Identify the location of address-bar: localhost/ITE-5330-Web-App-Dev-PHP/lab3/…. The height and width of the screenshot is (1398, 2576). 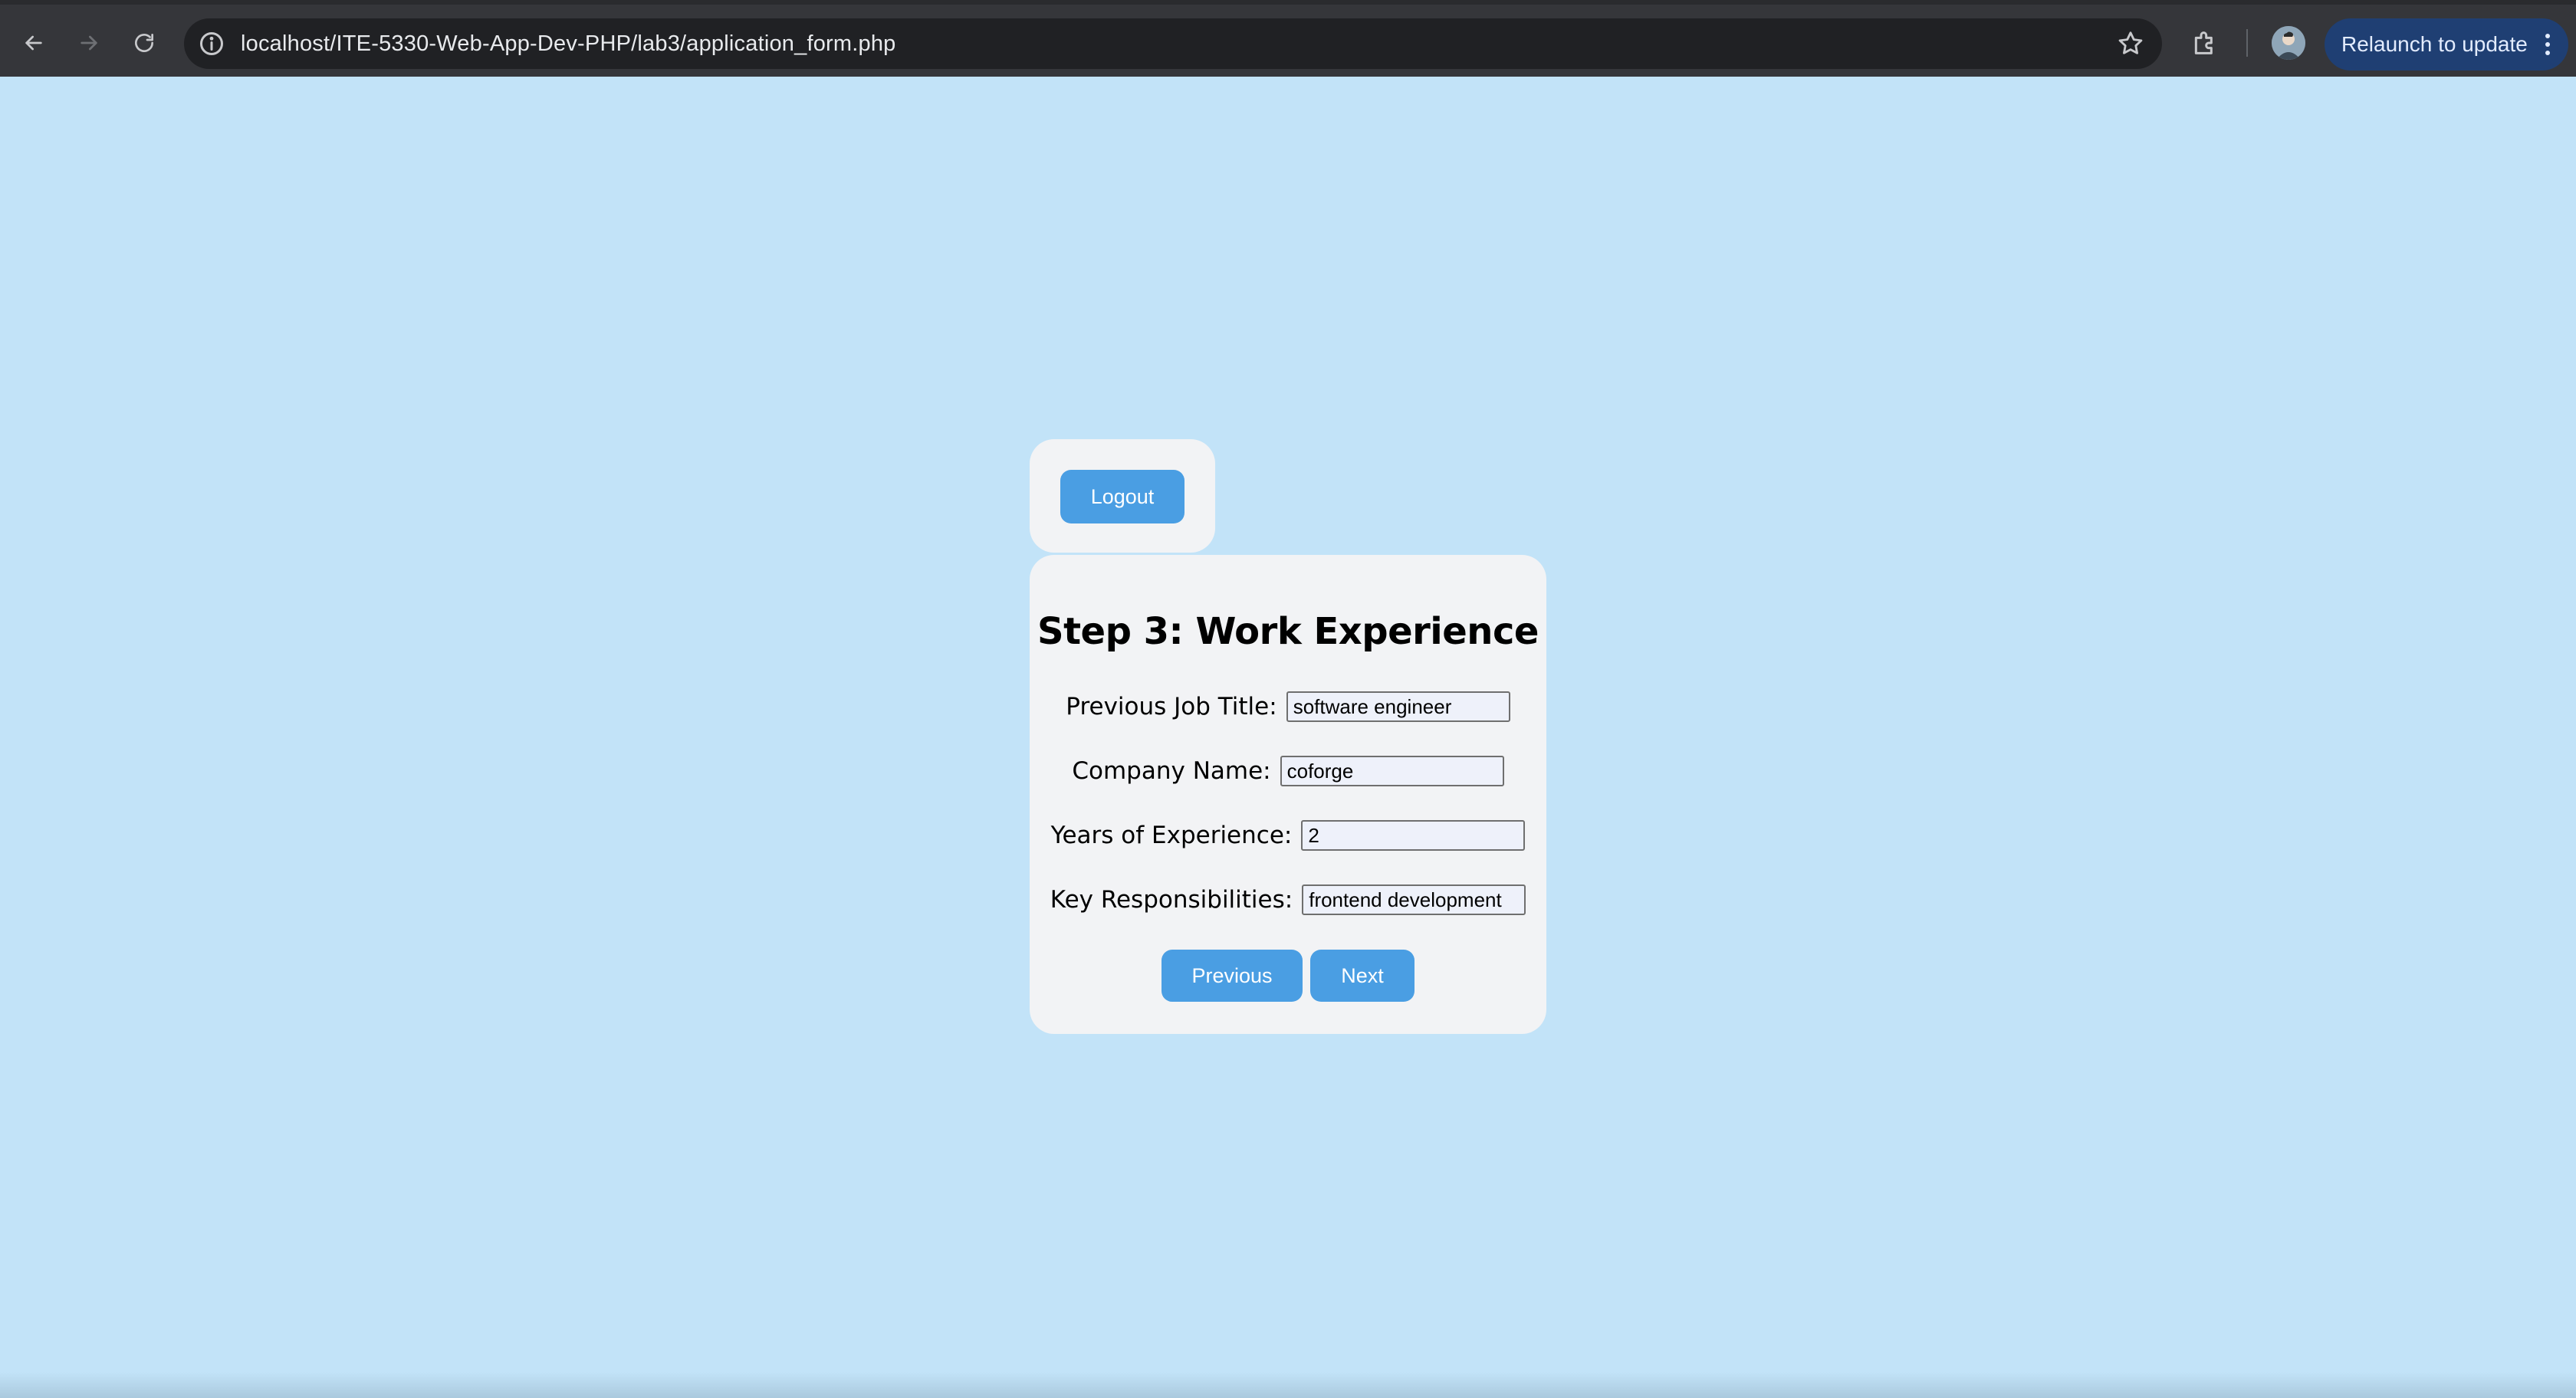
(1173, 43).